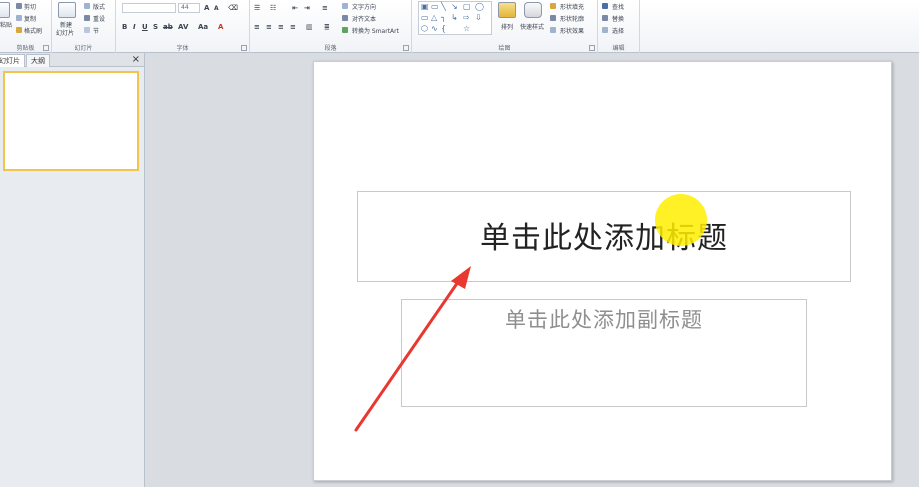 Image resolution: width=919 pixels, height=487 pixels. Describe the element at coordinates (216, 8) in the screenshot. I see `shrink-font-button: A` at that location.